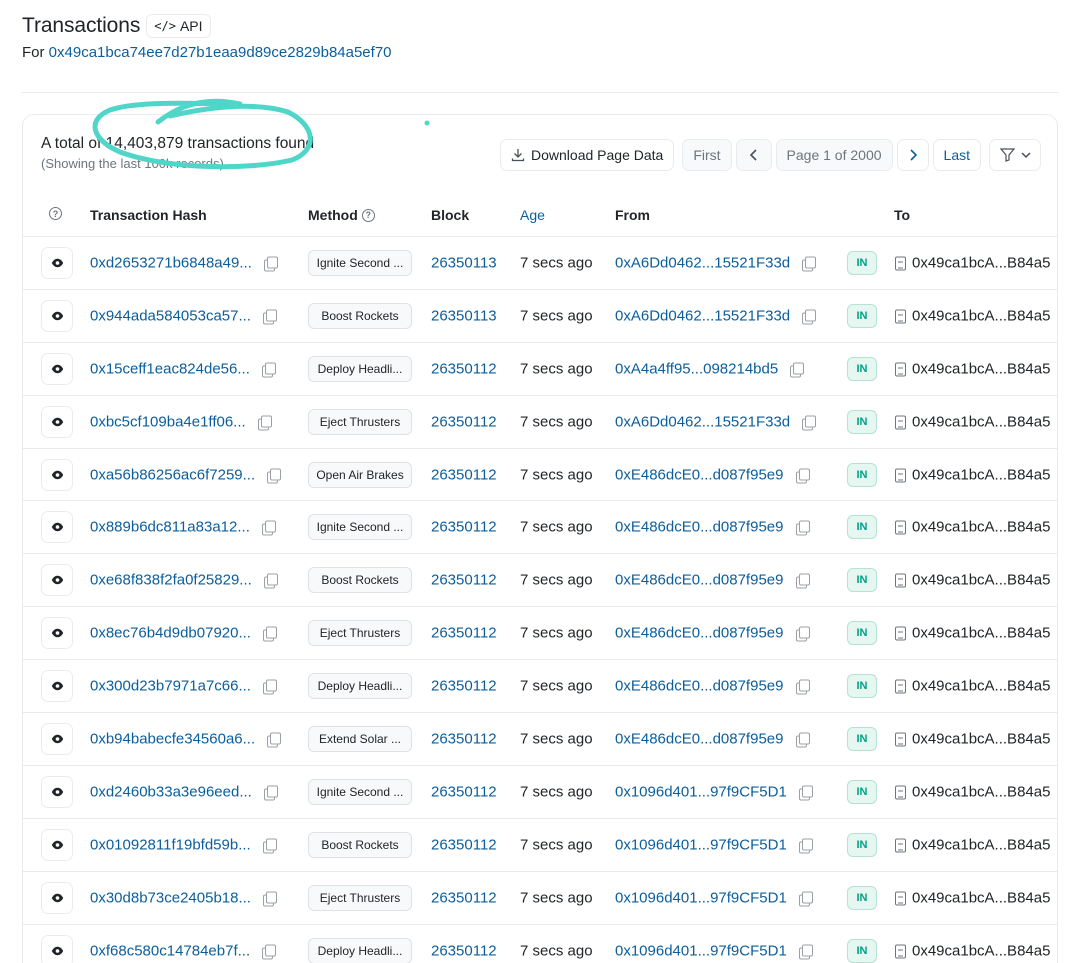 The image size is (1080, 963). I want to click on api-button: </> API, so click(178, 26).